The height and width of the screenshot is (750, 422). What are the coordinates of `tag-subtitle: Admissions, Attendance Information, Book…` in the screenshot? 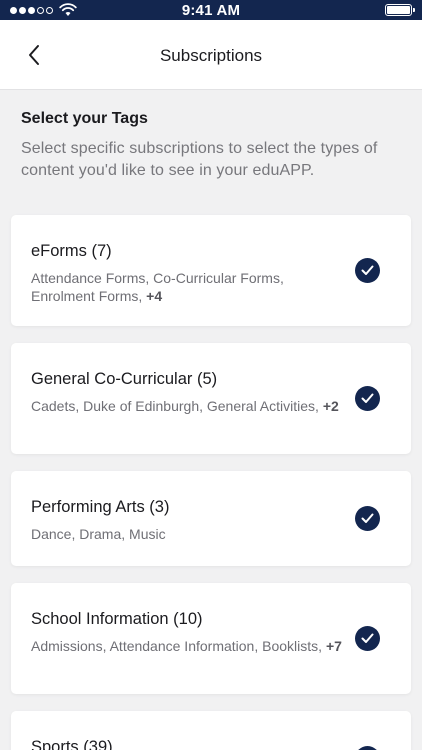 It's located at (191, 646).